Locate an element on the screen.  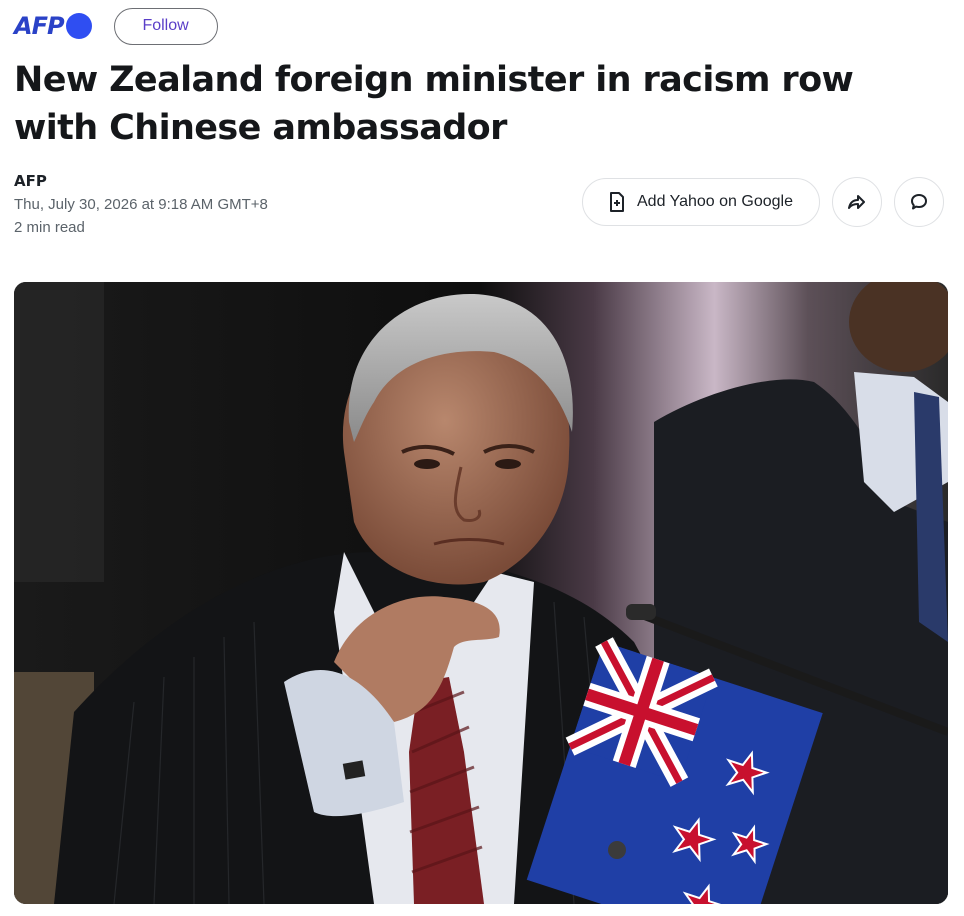
comment-button is located at coordinates (919, 202).